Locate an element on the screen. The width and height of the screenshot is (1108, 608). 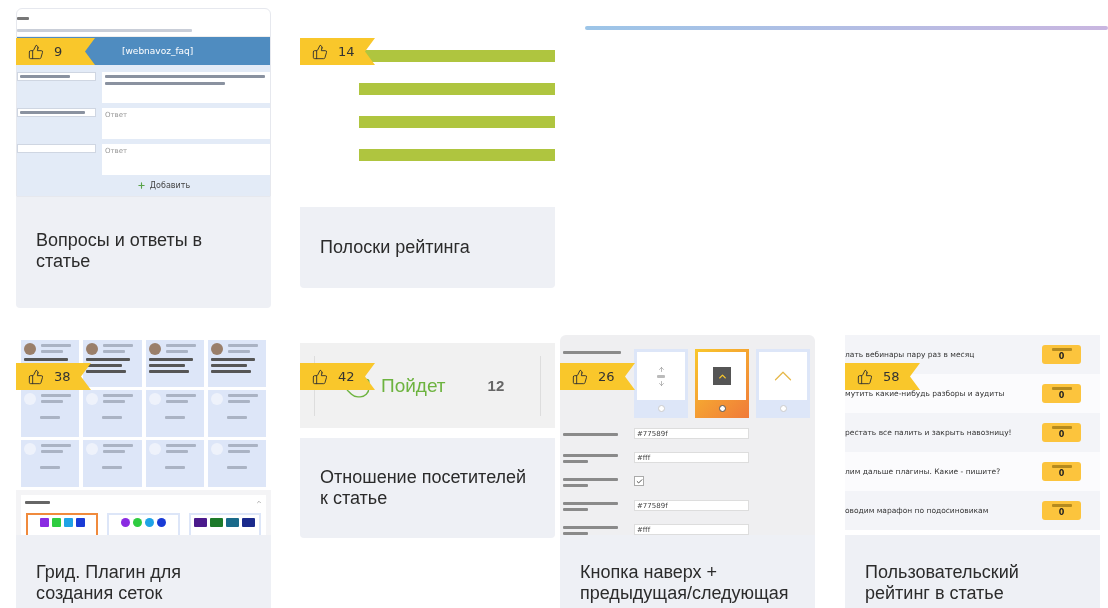
like-count: 14 is located at coordinates (346, 51).